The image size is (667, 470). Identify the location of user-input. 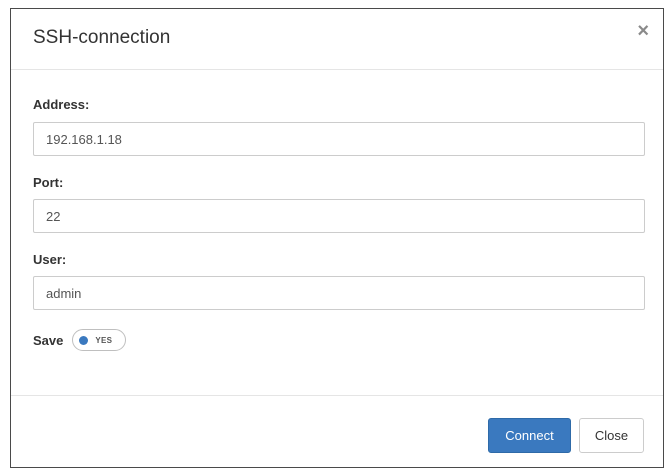
(339, 293).